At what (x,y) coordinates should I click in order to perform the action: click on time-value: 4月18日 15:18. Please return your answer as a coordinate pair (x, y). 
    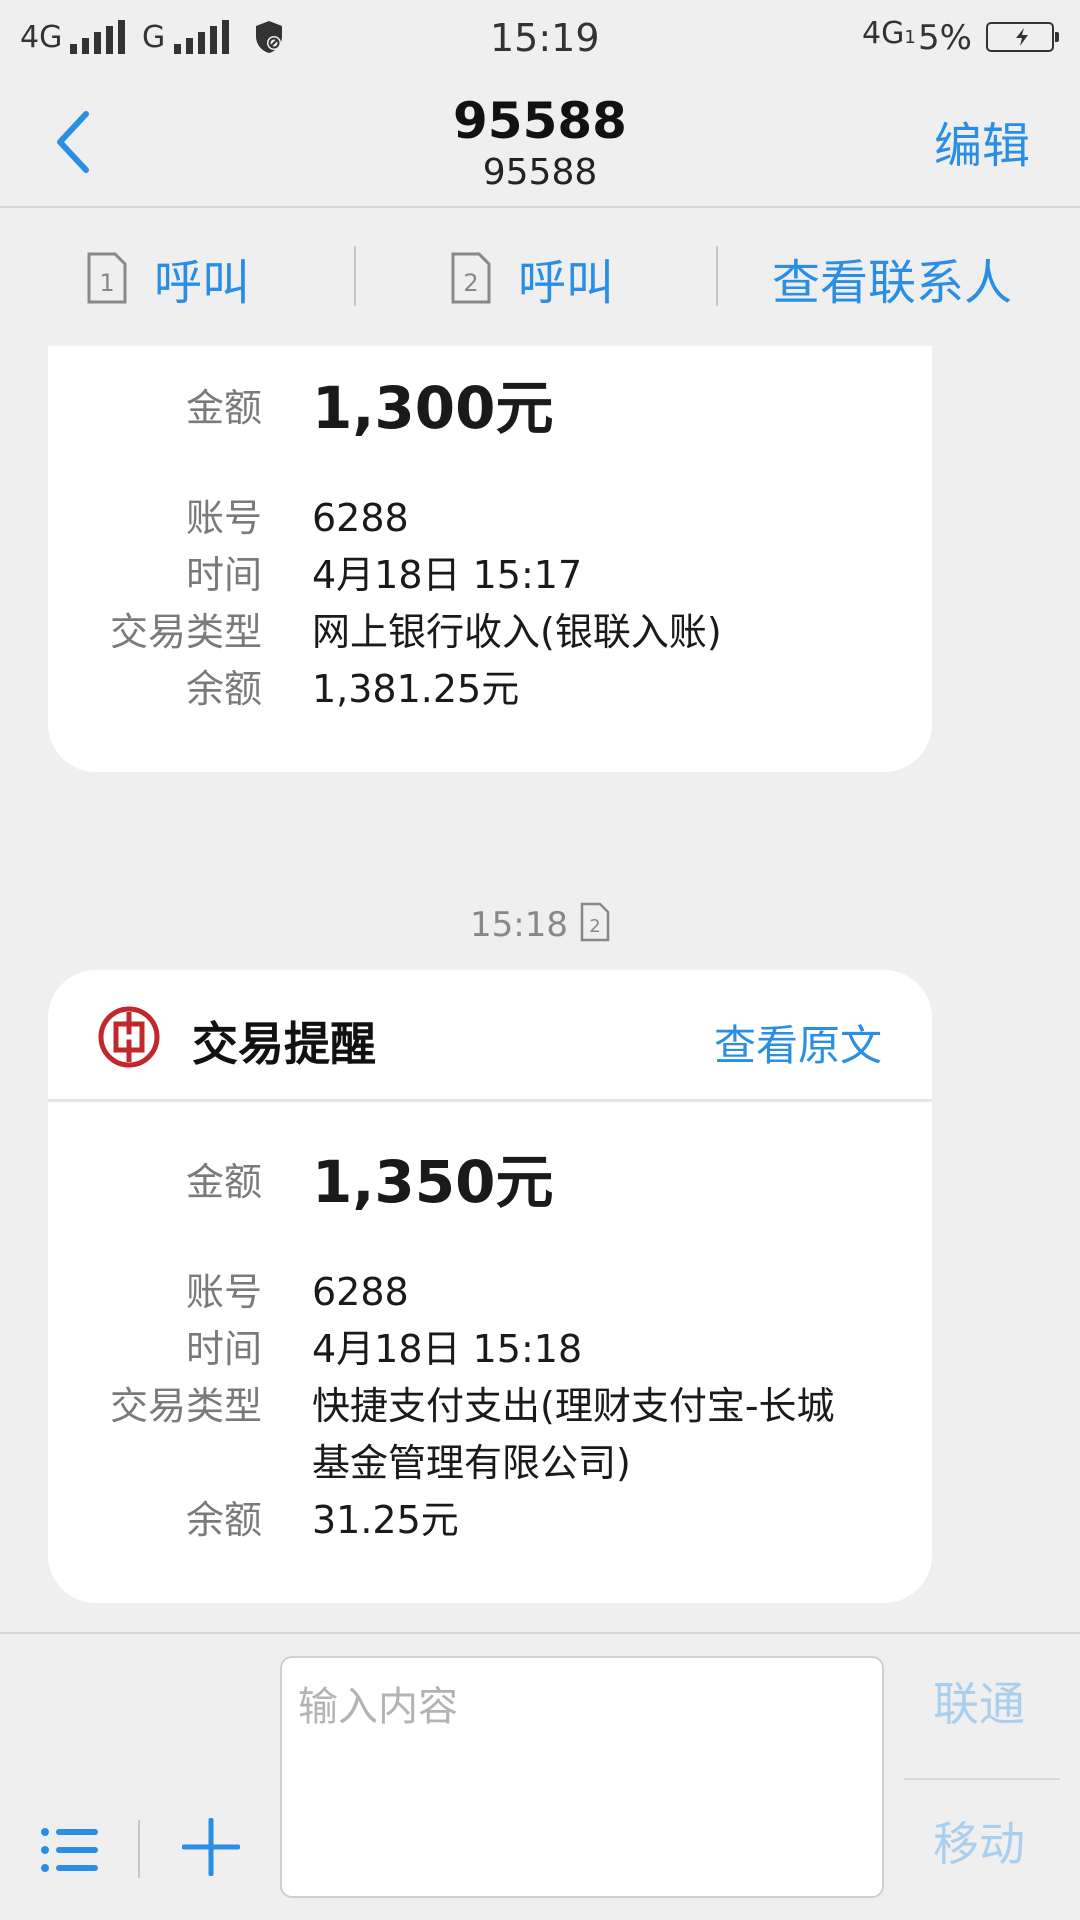
    Looking at the image, I should click on (447, 1349).